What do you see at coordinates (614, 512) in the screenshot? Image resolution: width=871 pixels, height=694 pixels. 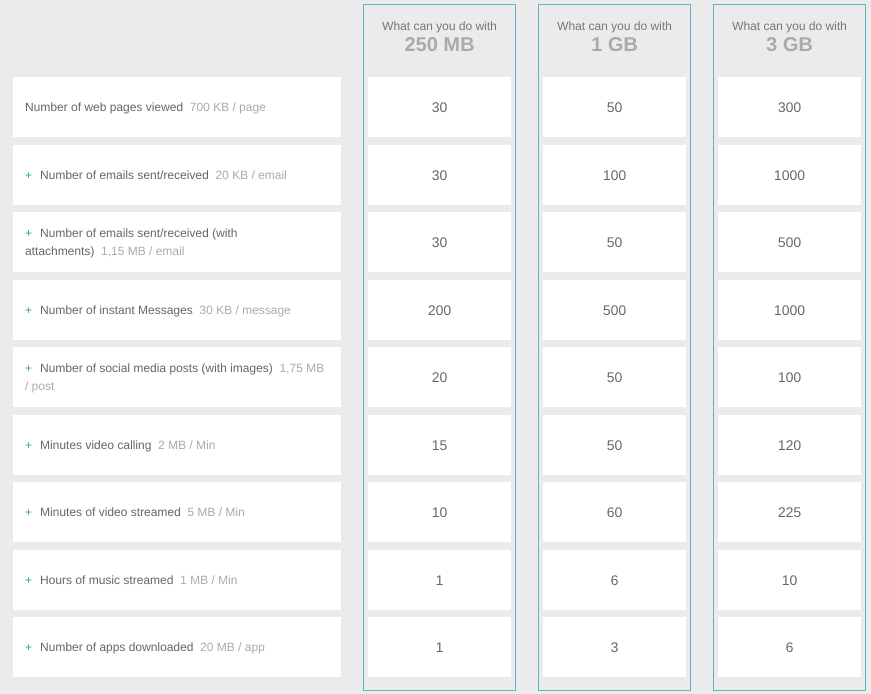 I see `value-cell: 60` at bounding box center [614, 512].